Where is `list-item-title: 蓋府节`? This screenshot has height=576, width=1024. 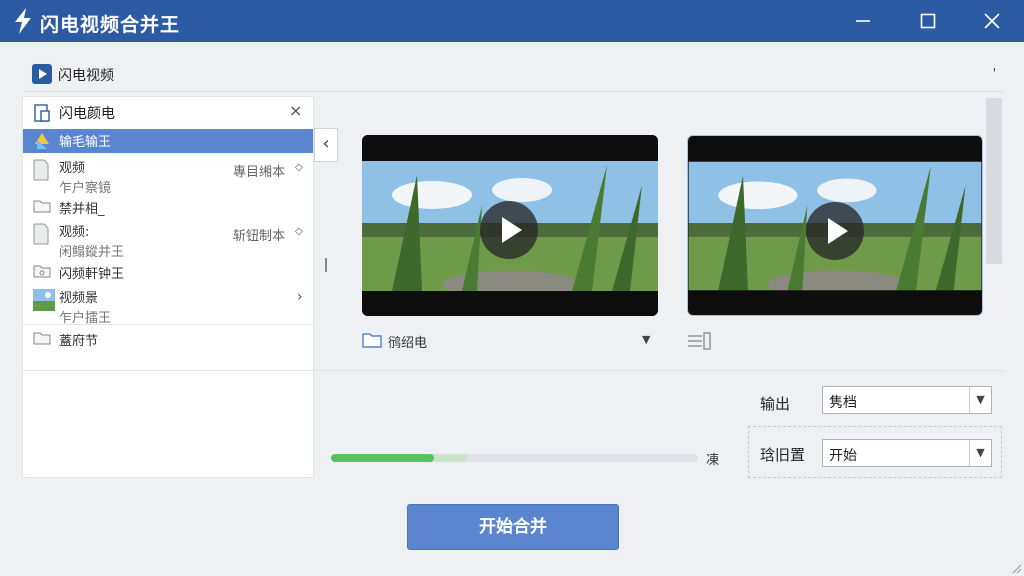 list-item-title: 蓋府节 is located at coordinates (79, 341).